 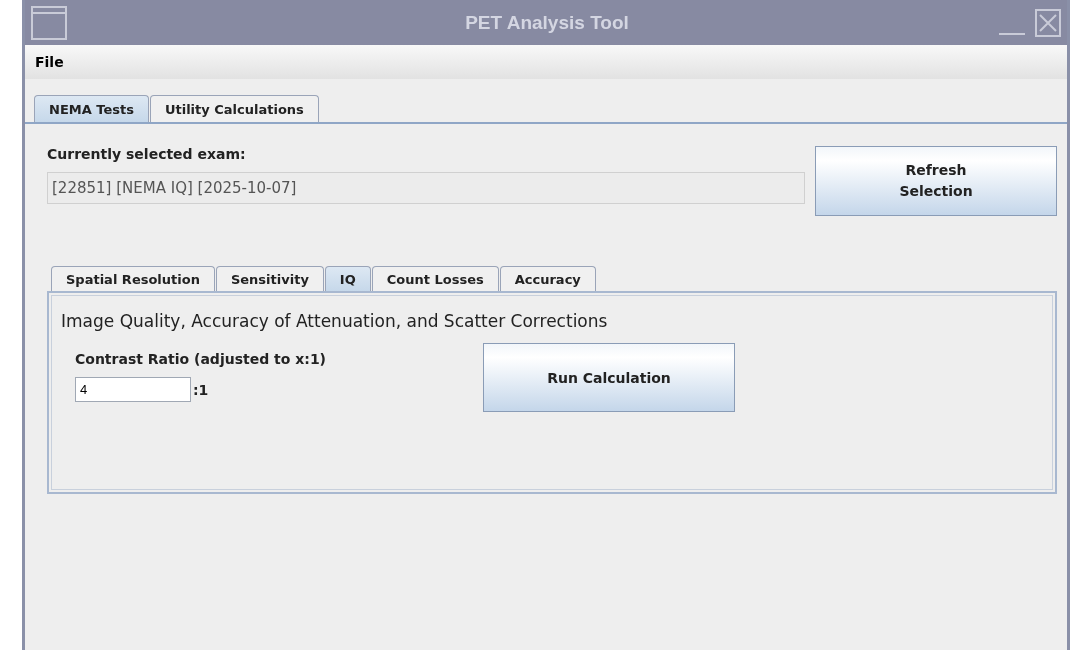 I want to click on tab: IQ, so click(x=347, y=278).